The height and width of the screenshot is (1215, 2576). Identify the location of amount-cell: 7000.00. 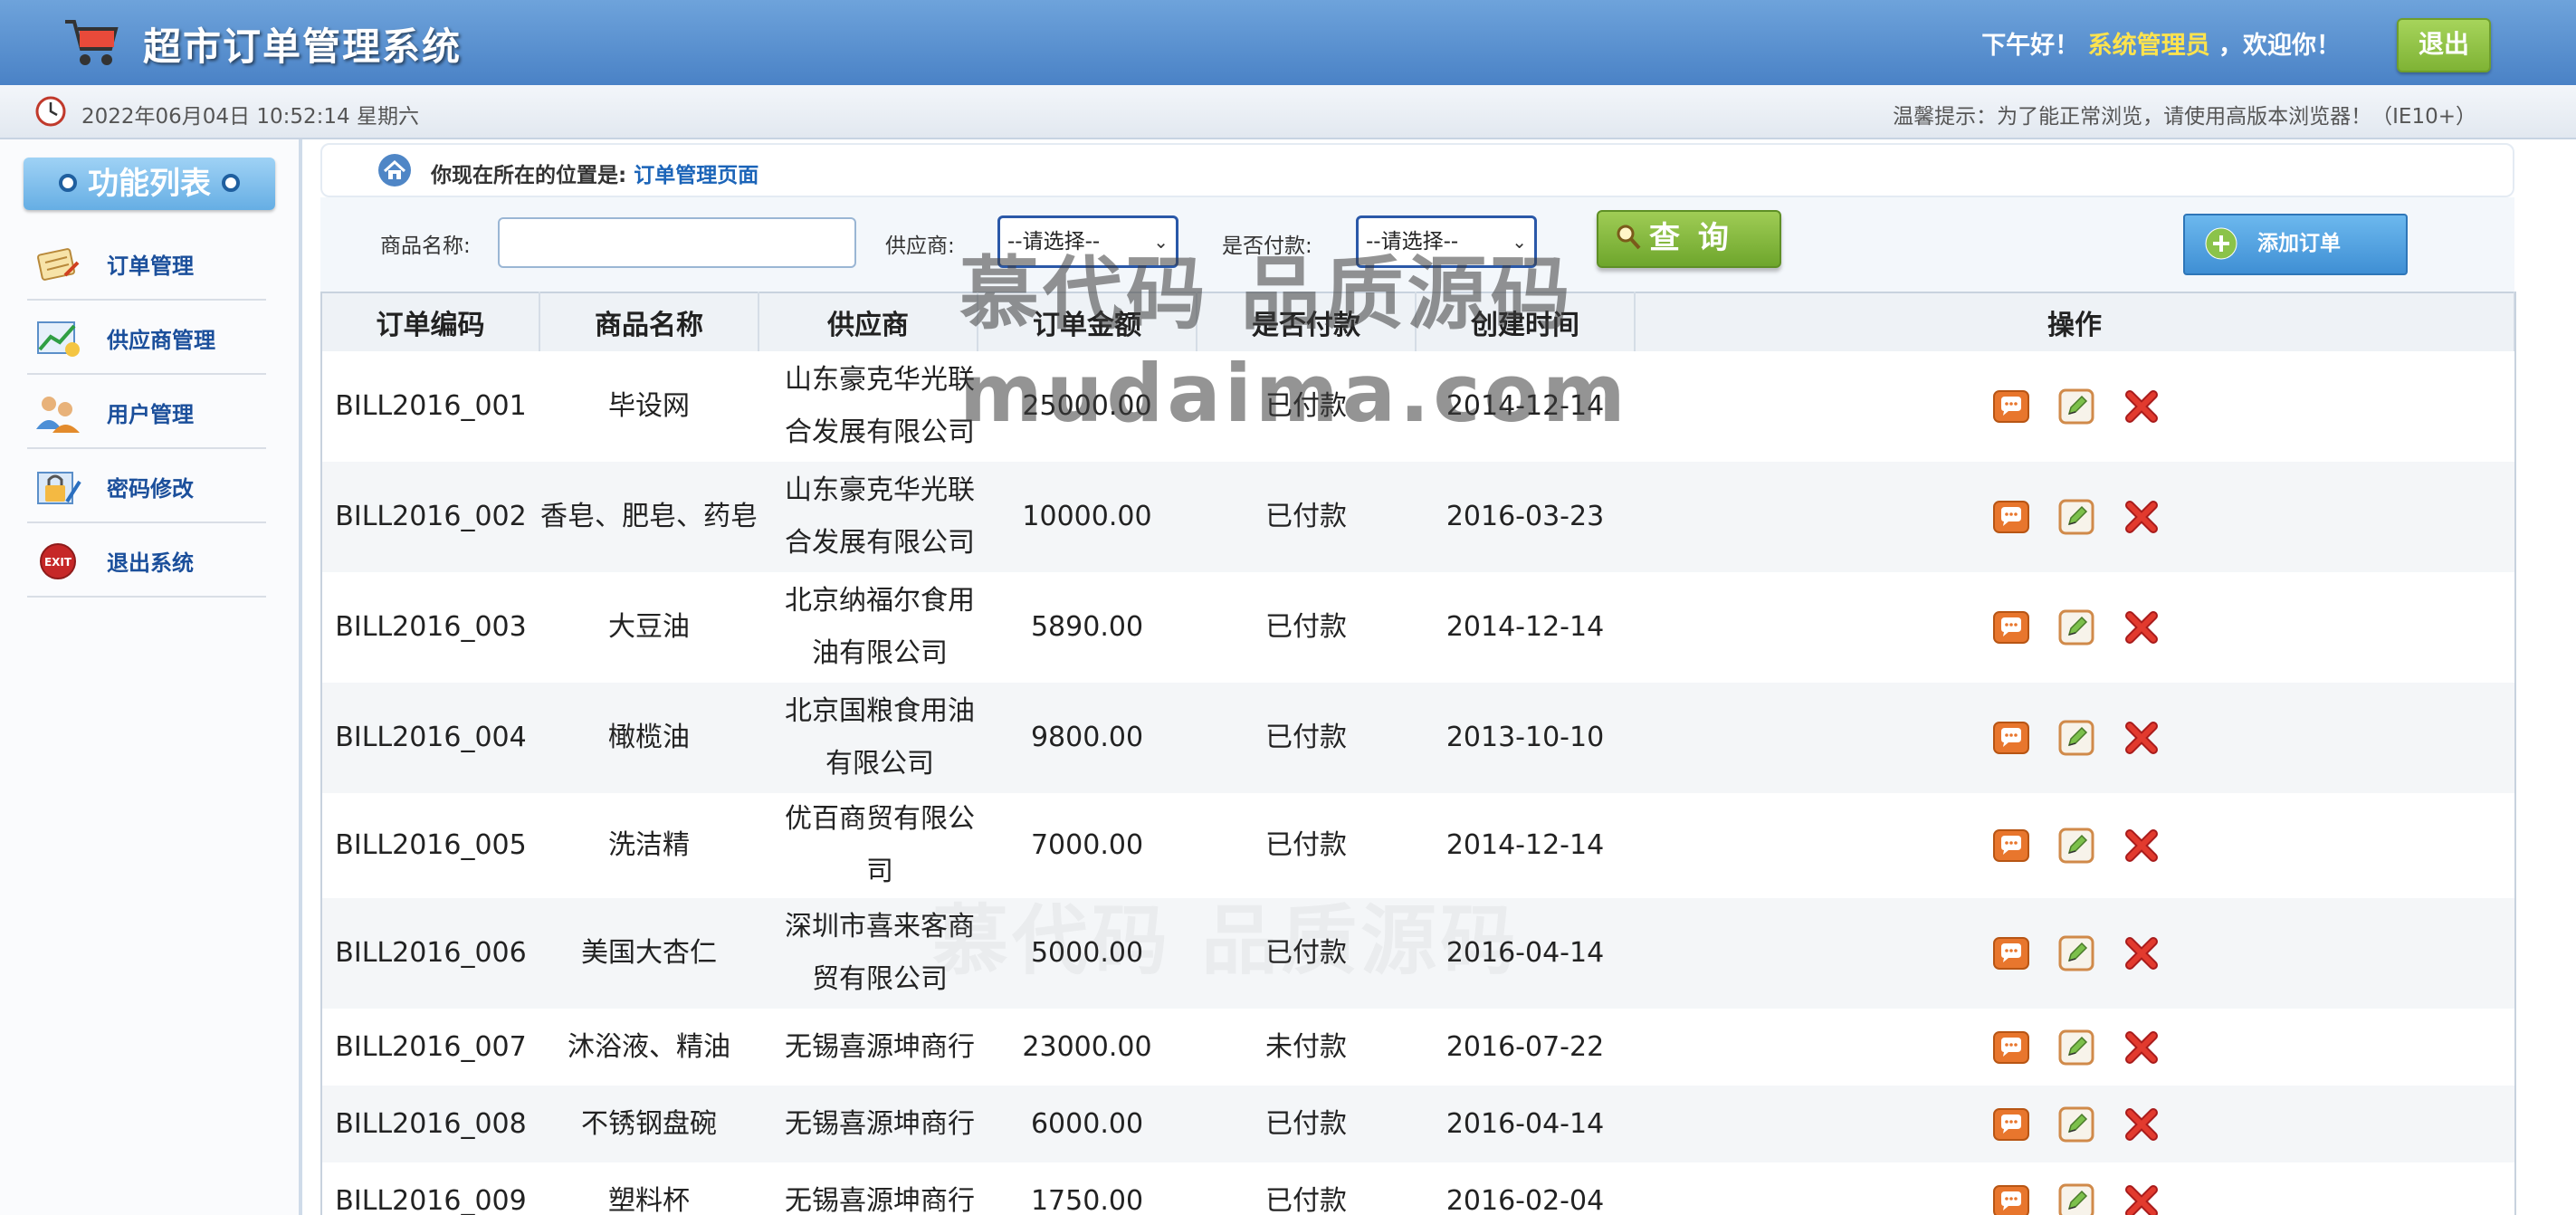
(1087, 845).